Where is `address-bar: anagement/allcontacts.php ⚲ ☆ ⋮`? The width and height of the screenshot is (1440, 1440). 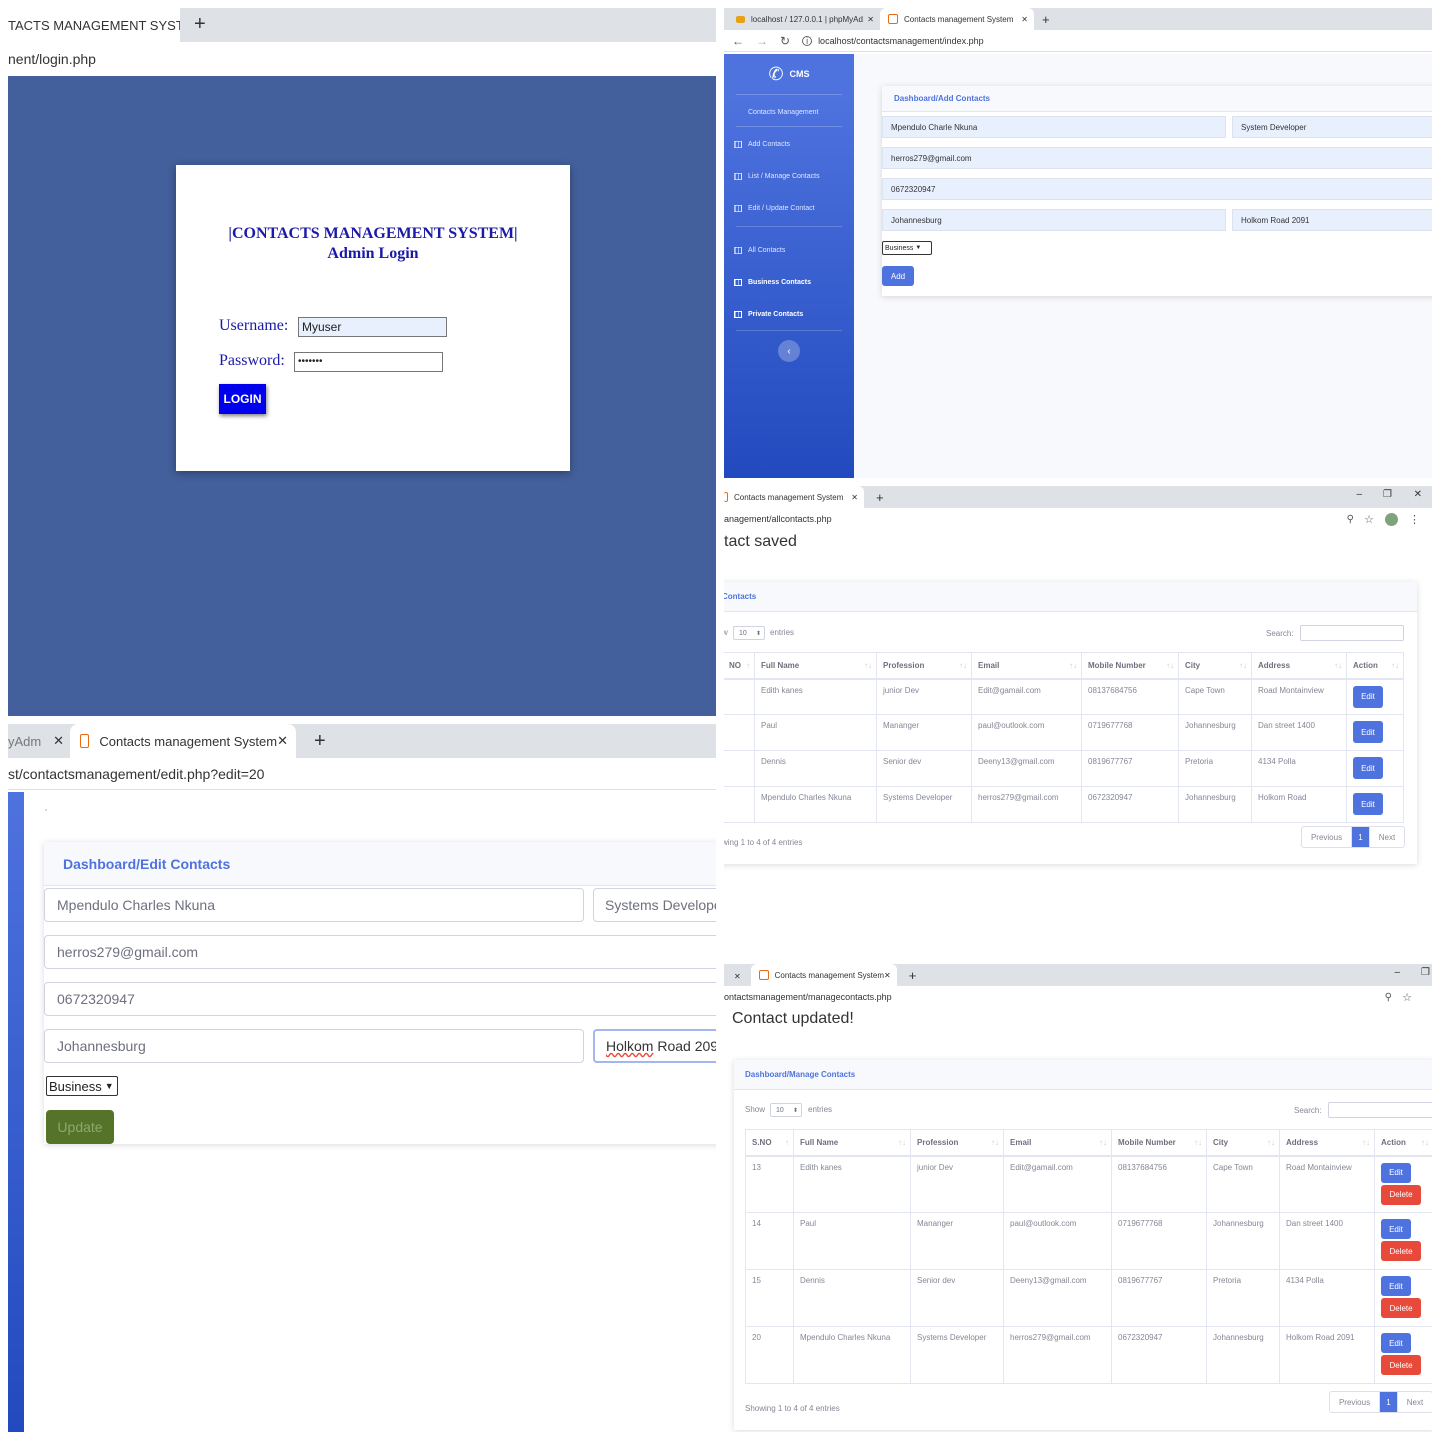
address-bar: anagement/allcontacts.php ⚲ ☆ ⋮ is located at coordinates (1078, 519).